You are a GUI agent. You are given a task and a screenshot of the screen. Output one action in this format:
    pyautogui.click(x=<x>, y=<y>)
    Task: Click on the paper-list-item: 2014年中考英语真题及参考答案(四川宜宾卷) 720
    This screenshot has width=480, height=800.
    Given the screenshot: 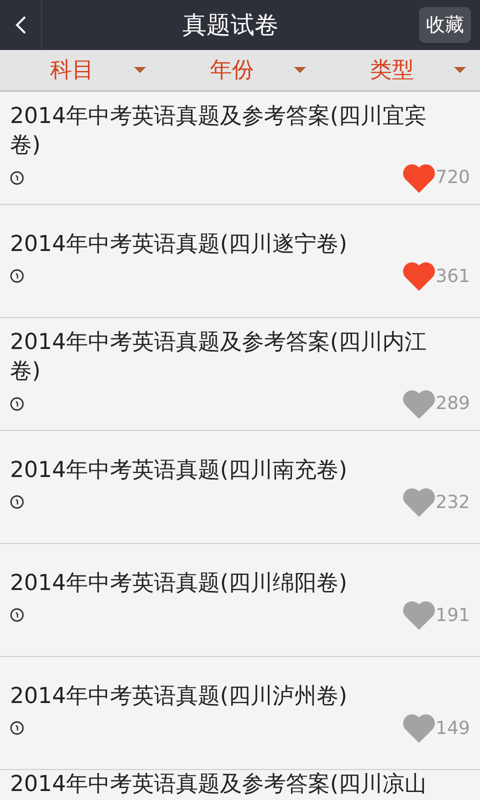 What is the action you would take?
    pyautogui.click(x=240, y=148)
    